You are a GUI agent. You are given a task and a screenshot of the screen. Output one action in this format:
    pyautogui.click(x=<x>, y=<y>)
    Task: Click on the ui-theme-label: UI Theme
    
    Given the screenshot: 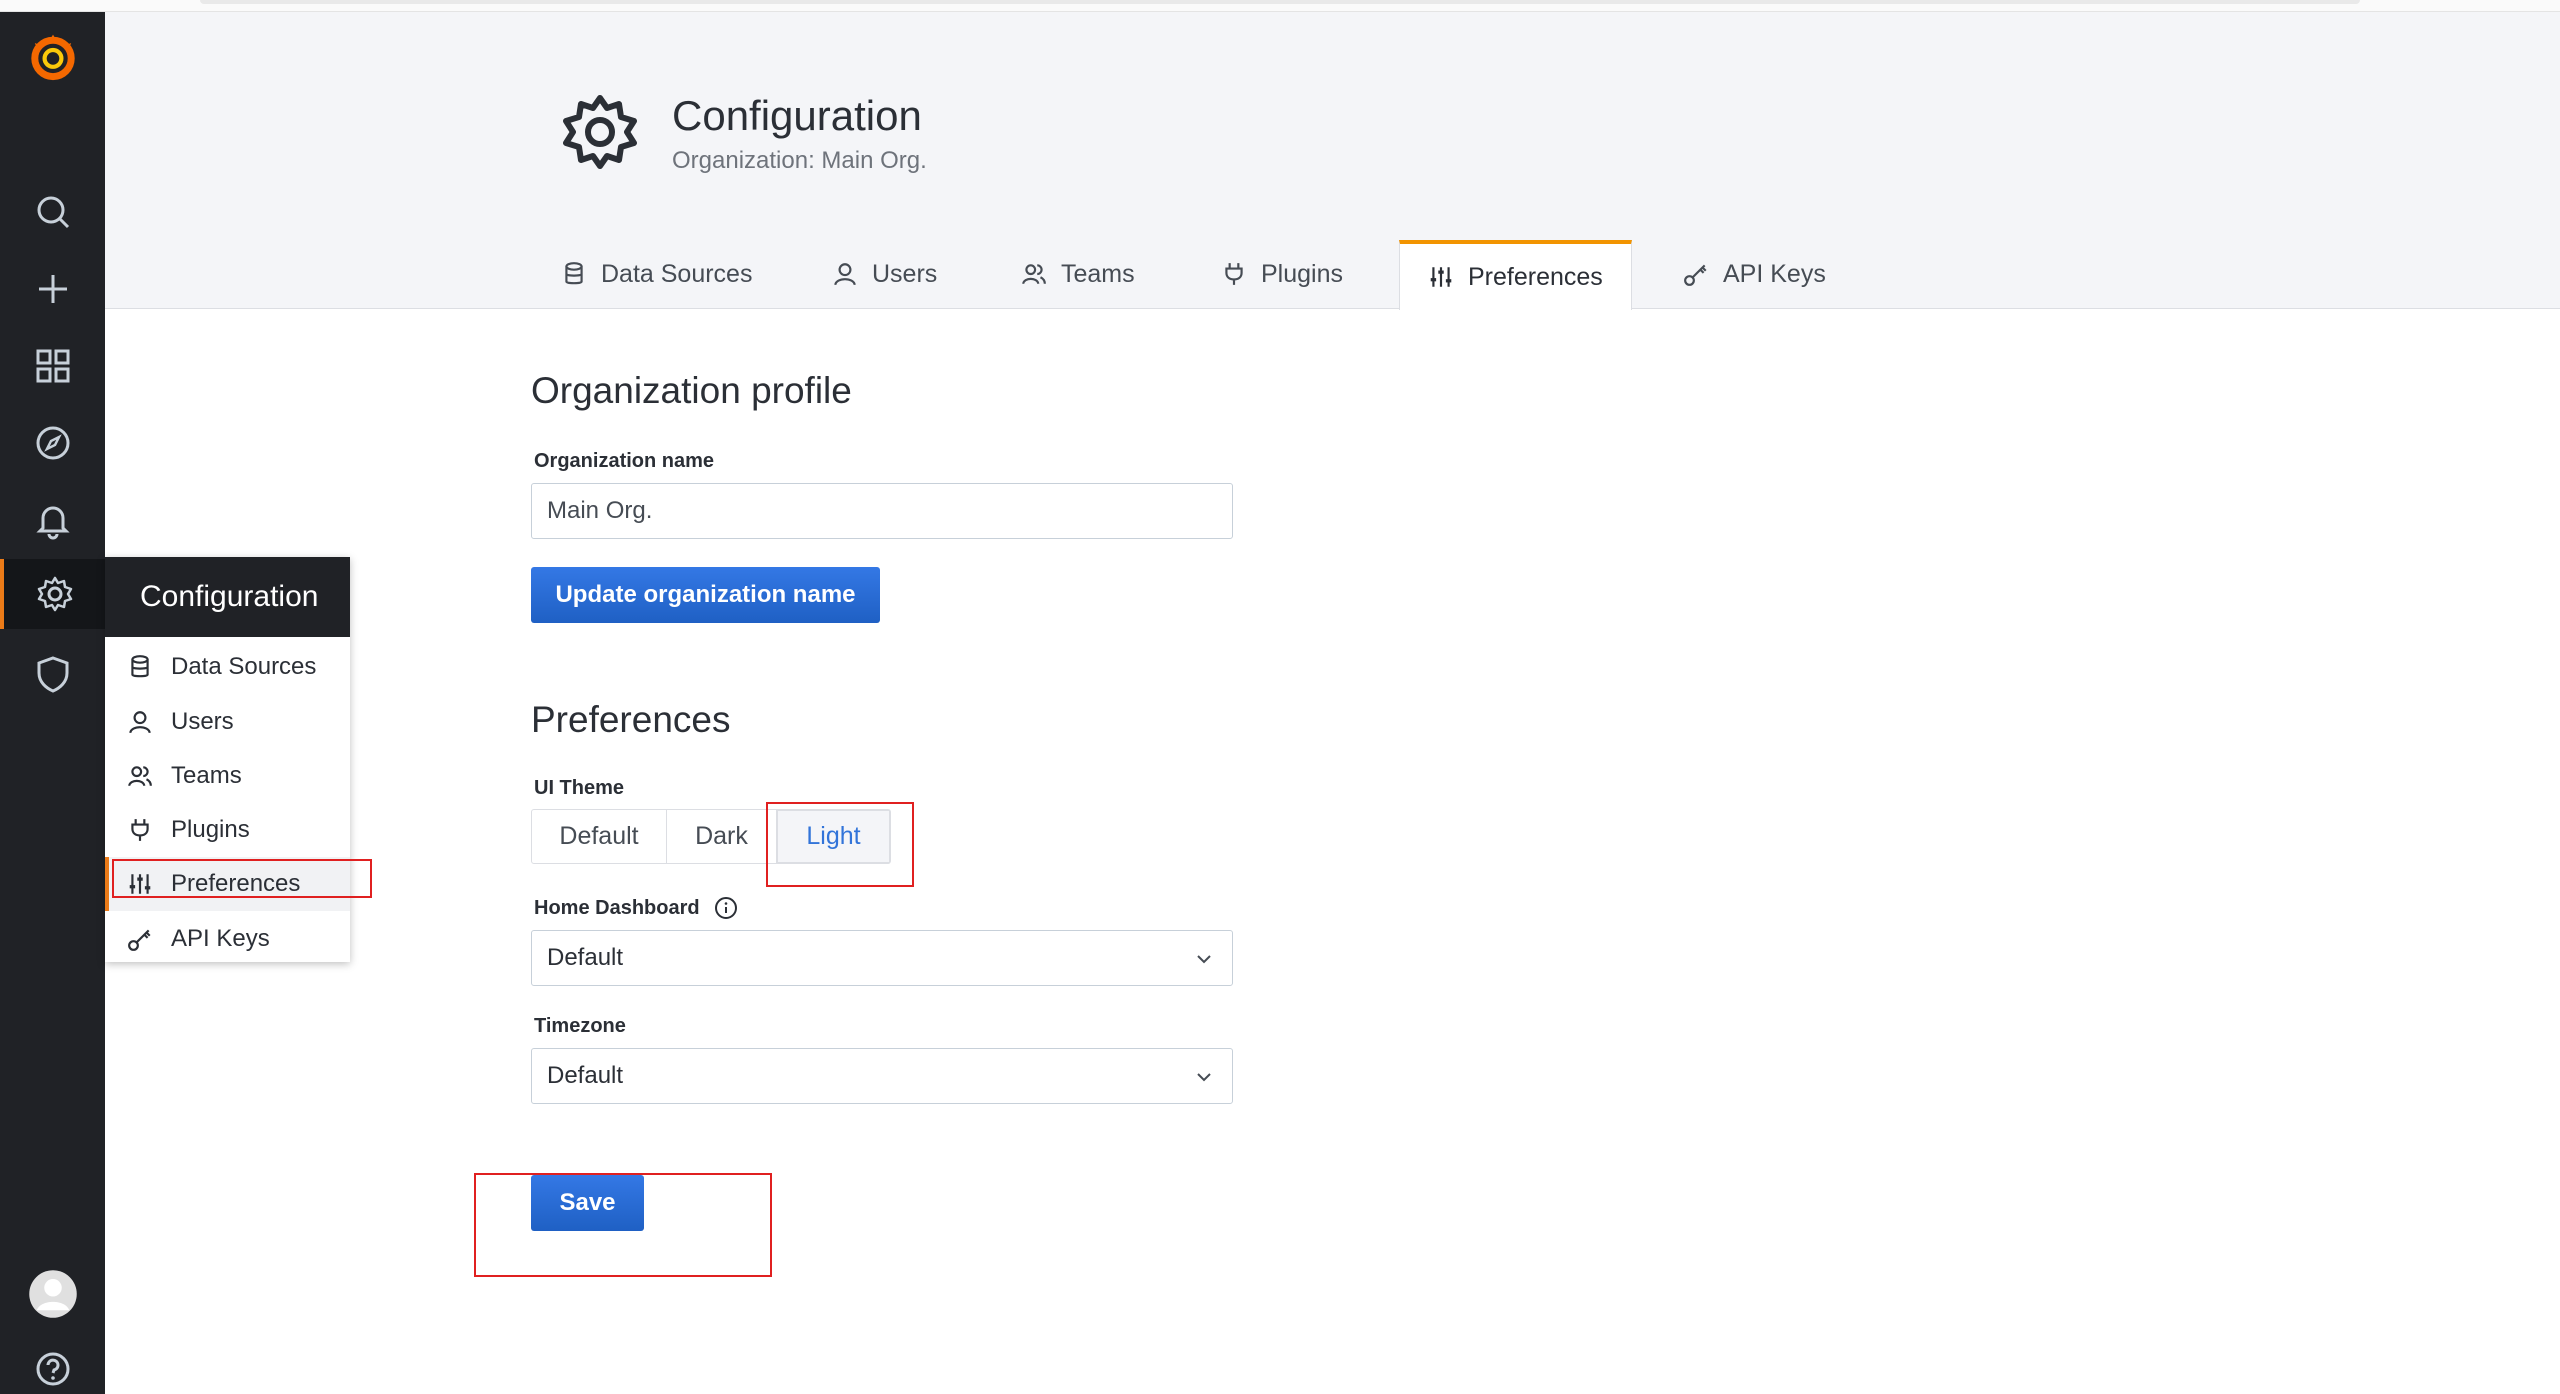 What is the action you would take?
    pyautogui.click(x=579, y=788)
    